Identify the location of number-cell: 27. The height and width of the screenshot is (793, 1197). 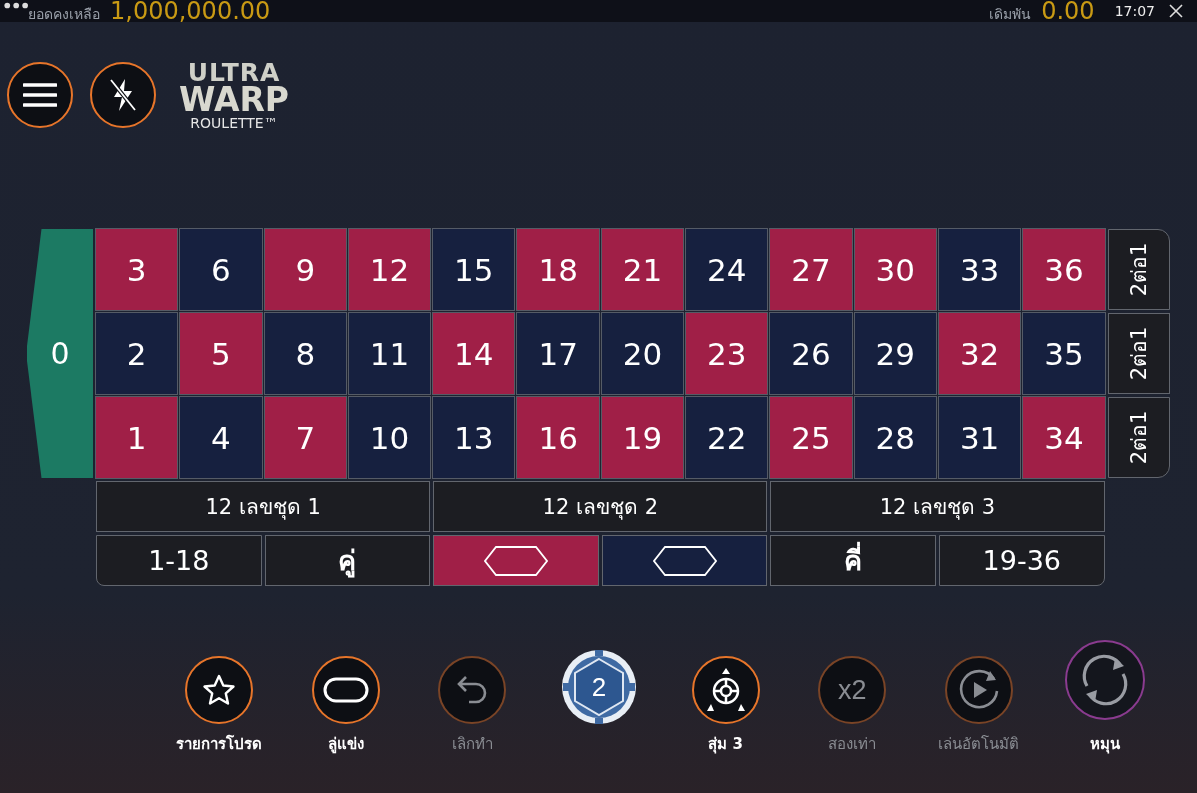
(811, 269).